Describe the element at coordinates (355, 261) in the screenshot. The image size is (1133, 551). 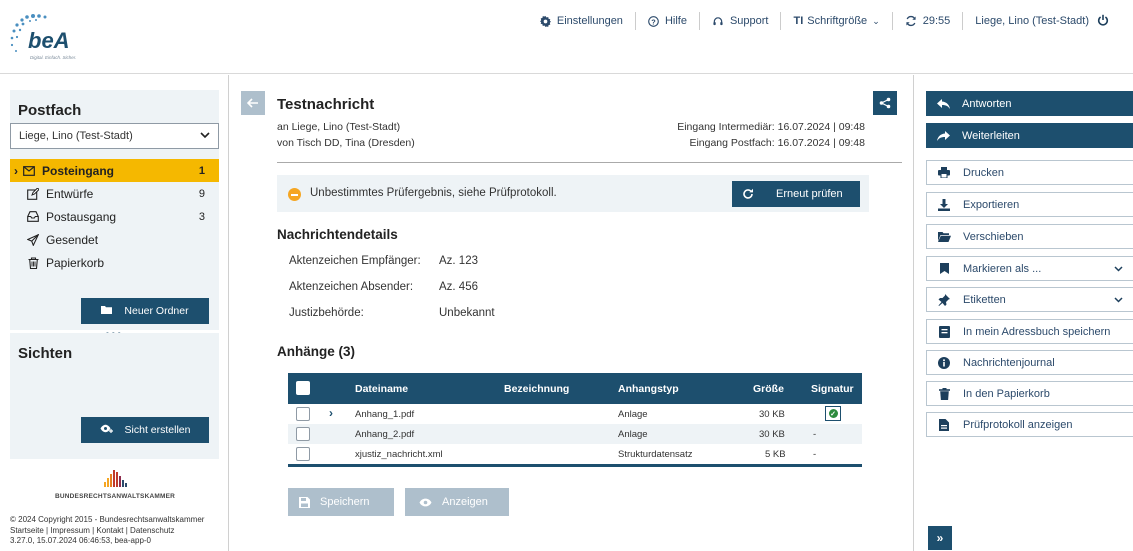
I see `detail-label: Aktenzeichen Empfänger:` at that location.